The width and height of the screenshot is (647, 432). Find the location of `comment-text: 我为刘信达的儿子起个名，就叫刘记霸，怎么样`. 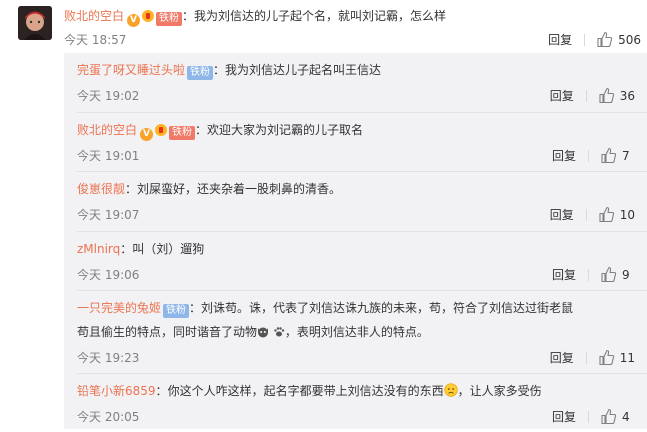

comment-text: 我为刘信达的儿子起个名，就叫刘记霸，怎么样 is located at coordinates (320, 16).